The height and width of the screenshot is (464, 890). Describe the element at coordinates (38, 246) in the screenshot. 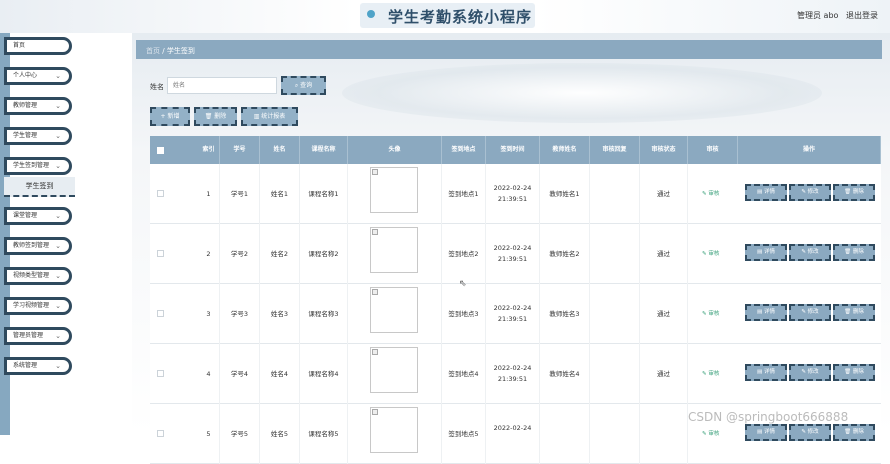

I see `sidebar-item-6: 教师签到管理 ⌄` at that location.